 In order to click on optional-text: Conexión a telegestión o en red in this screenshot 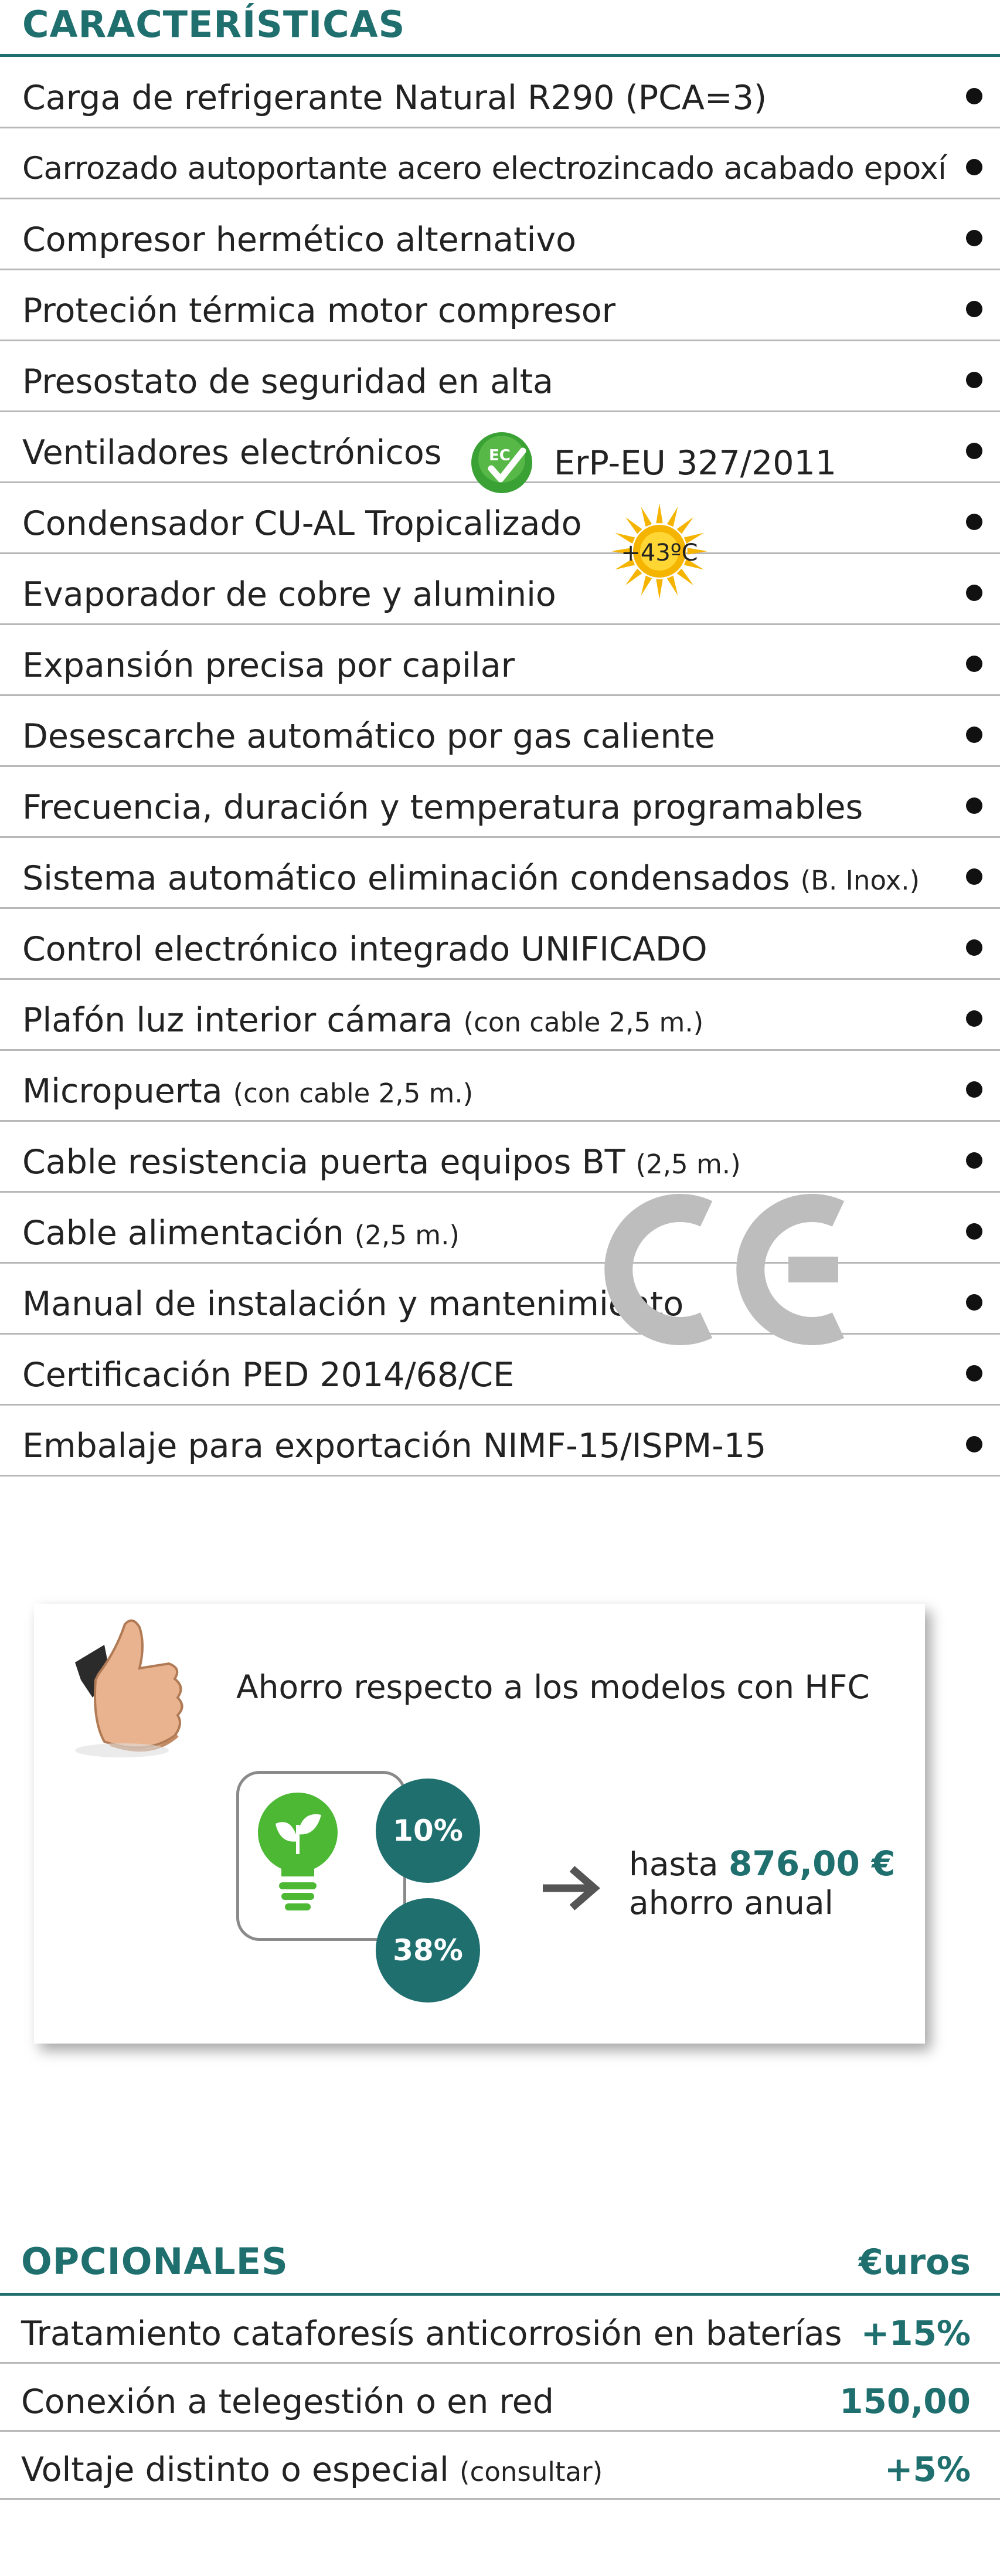, I will do `click(287, 2401)`.